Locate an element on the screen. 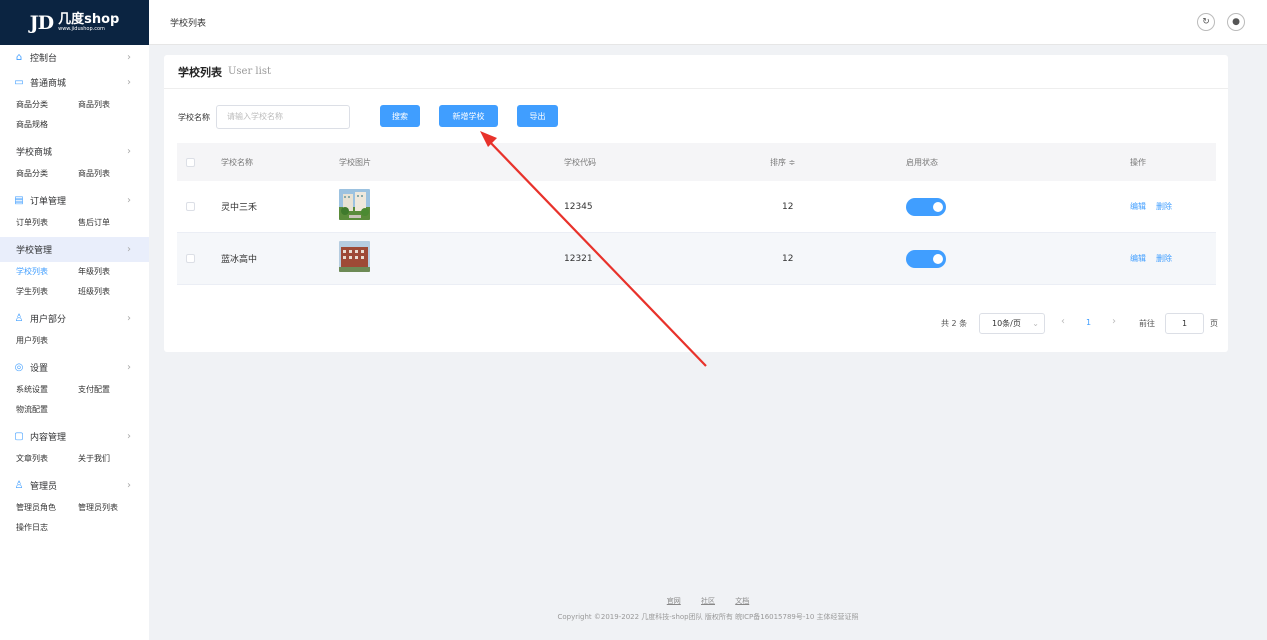 The width and height of the screenshot is (1267, 640). sidebar-subitem: 售后订单 is located at coordinates (109, 223).